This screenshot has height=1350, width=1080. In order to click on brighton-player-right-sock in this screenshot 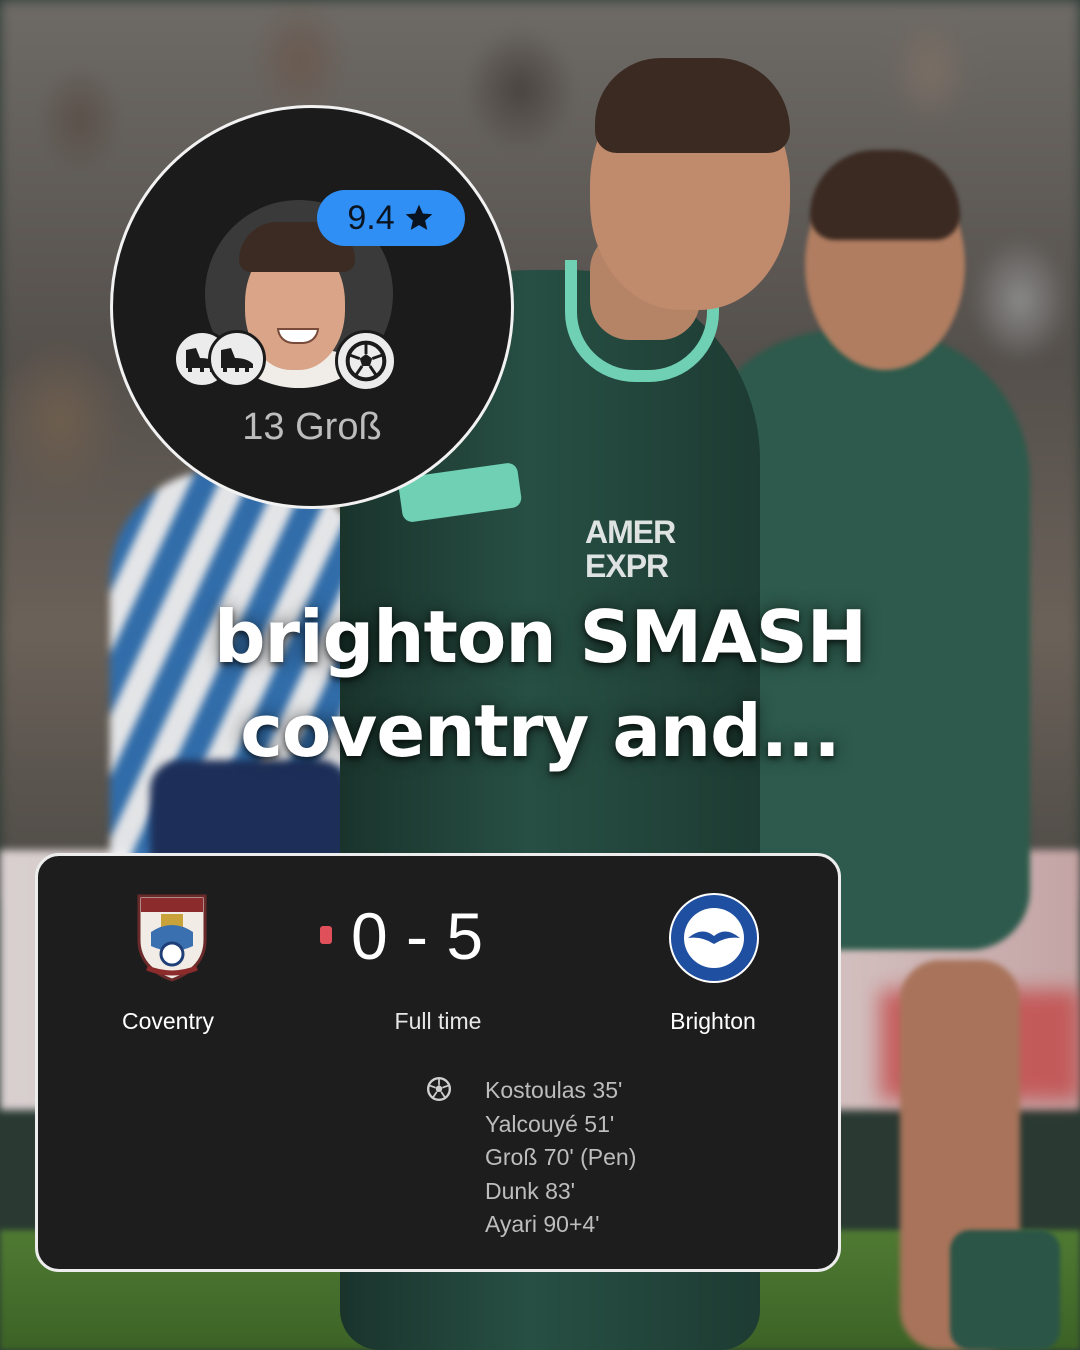, I will do `click(1005, 1290)`.